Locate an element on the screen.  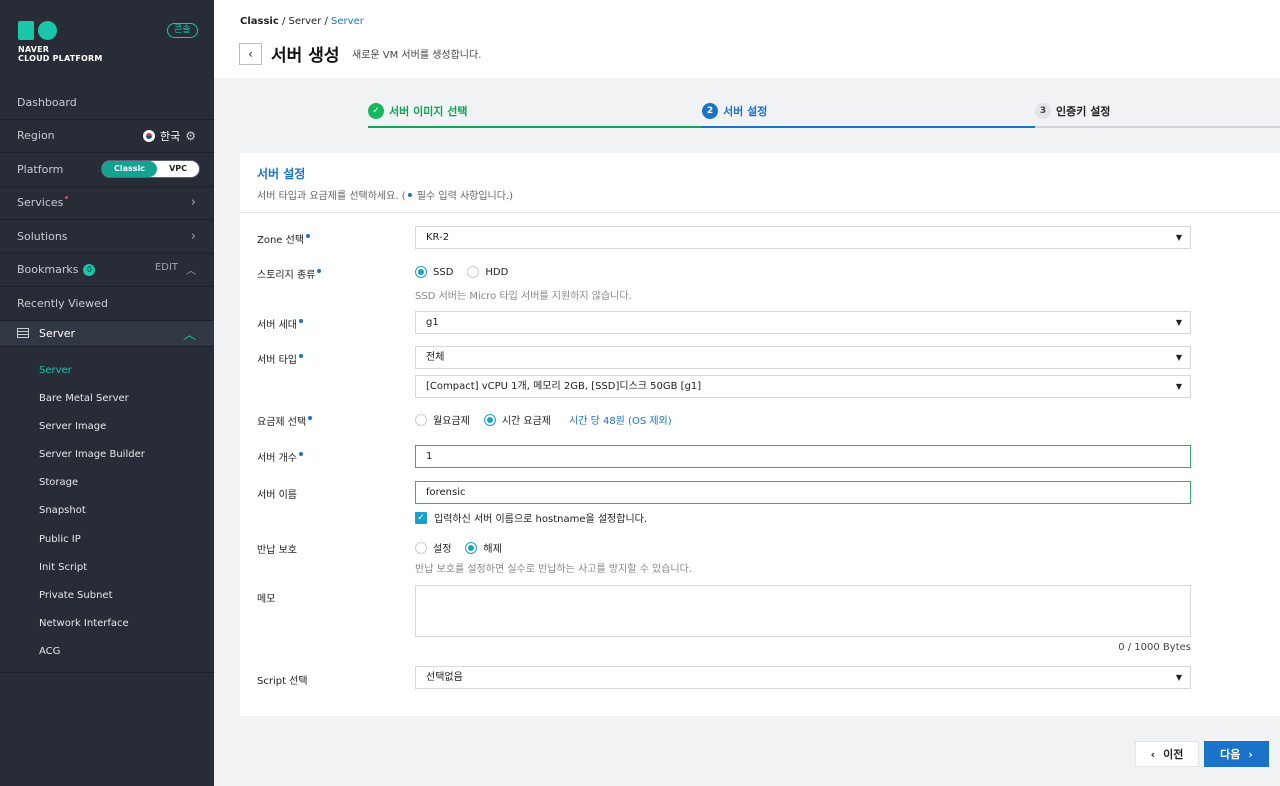
platform-classic-option: Classic is located at coordinates (130, 169).